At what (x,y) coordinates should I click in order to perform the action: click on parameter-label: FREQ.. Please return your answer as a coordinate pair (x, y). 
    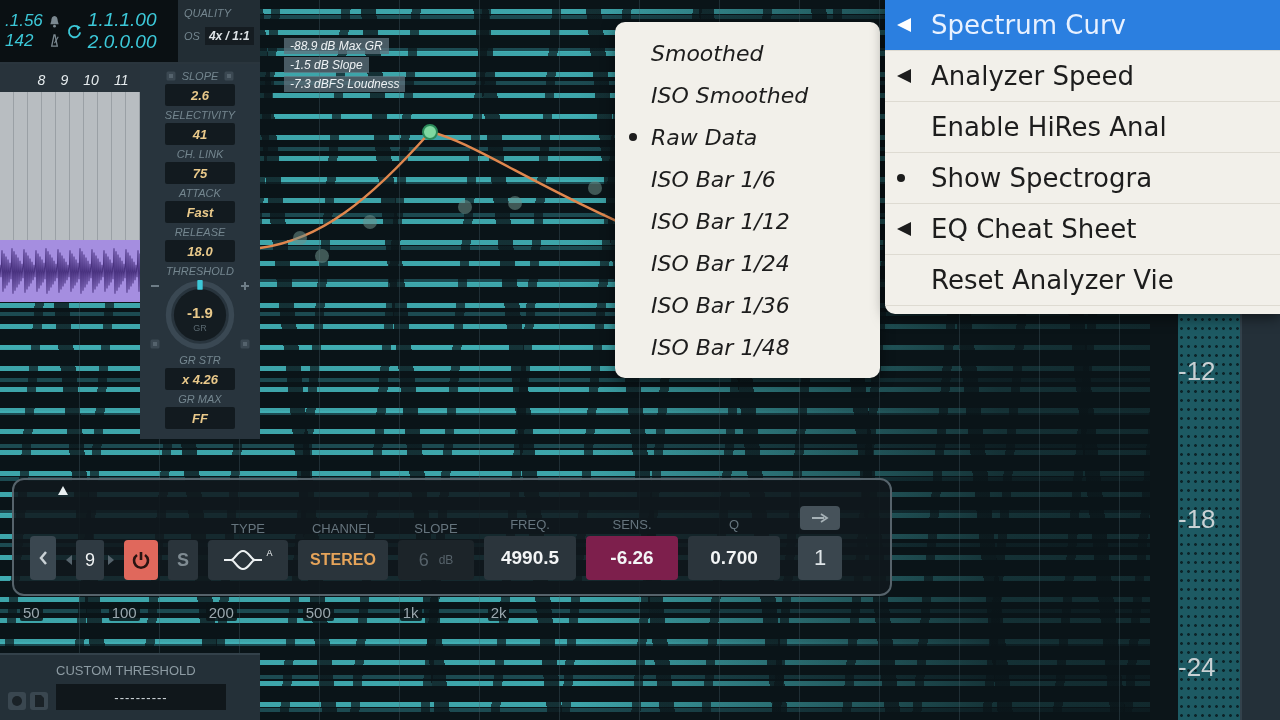
    Looking at the image, I should click on (530, 524).